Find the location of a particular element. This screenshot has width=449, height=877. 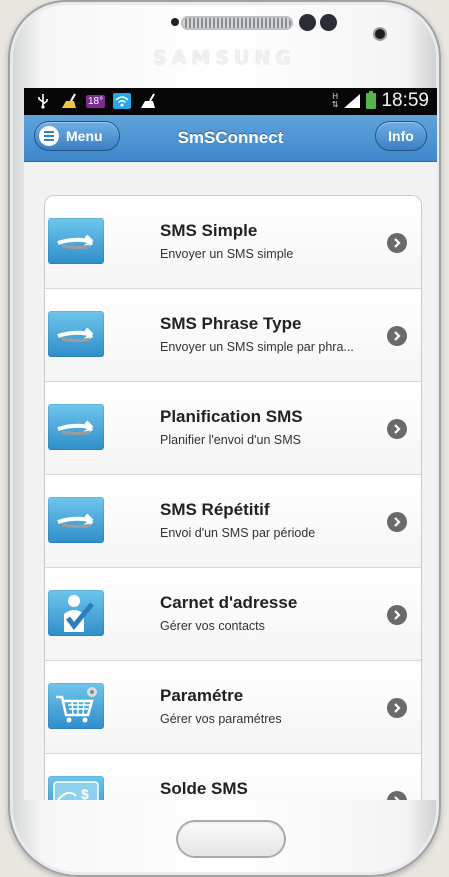

cart-settings-icon is located at coordinates (76, 706).